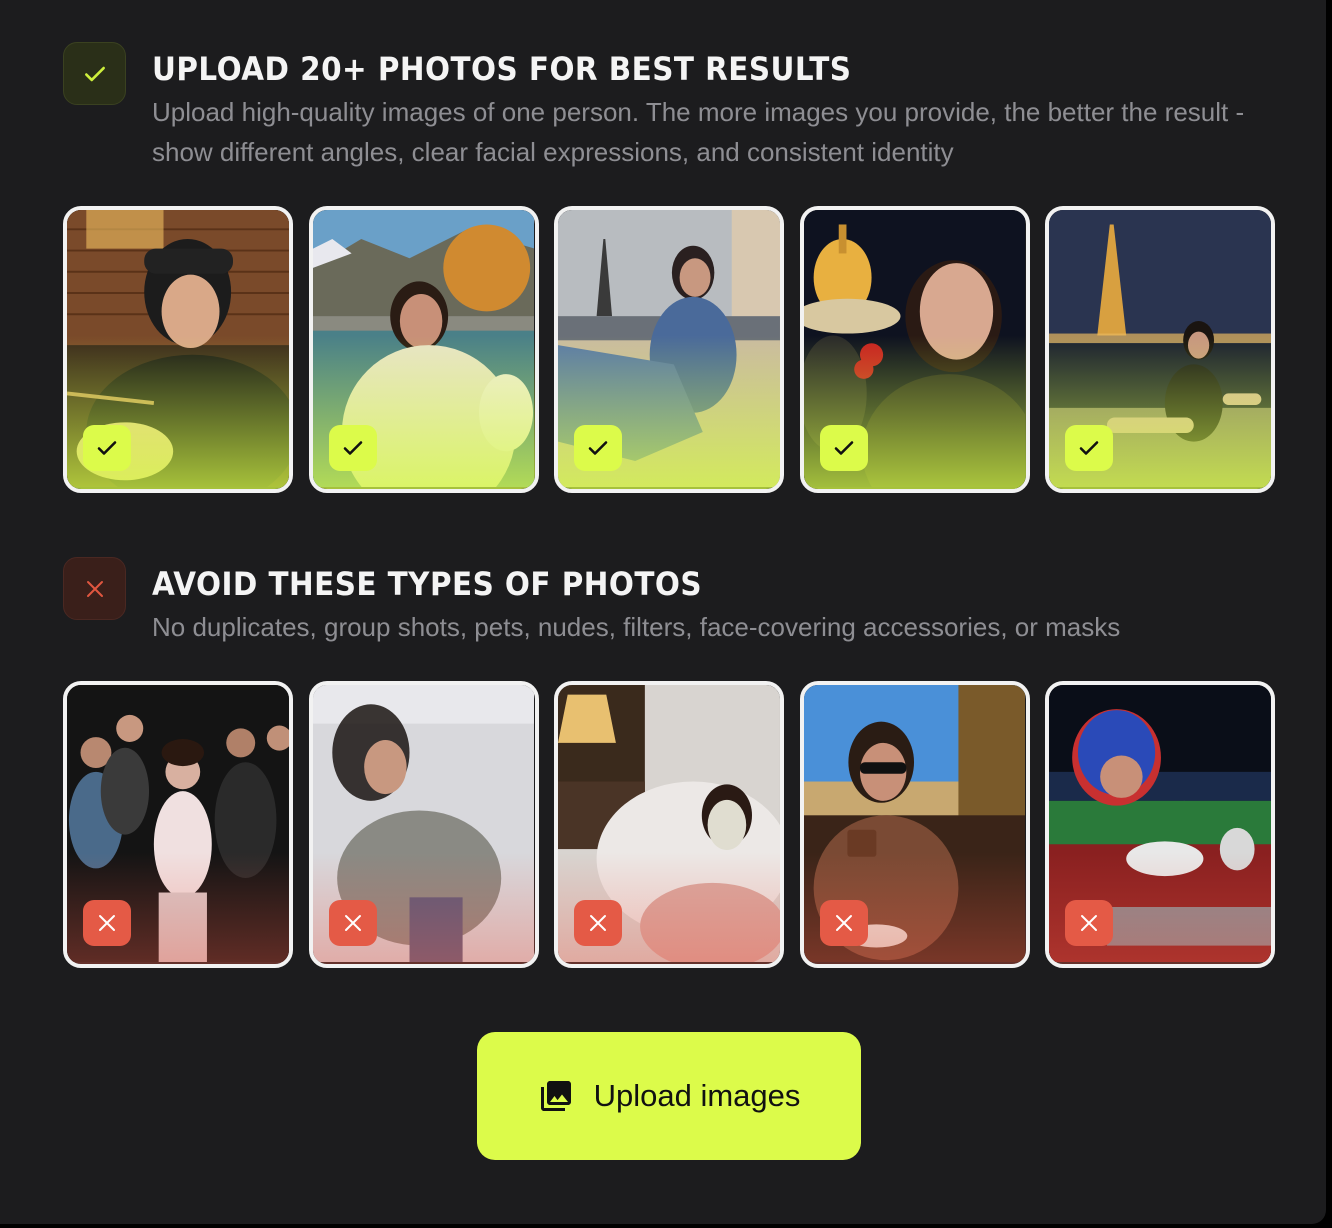 The image size is (1332, 1228). I want to click on good-status-box, so click(94, 73).